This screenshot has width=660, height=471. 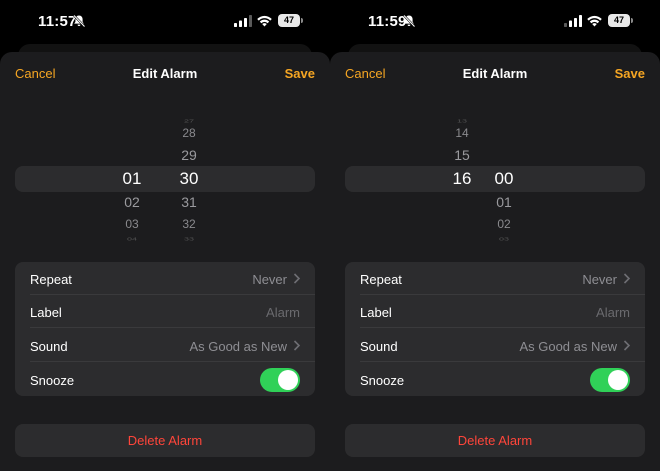 I want to click on hour-selected: 16, so click(x=462, y=179).